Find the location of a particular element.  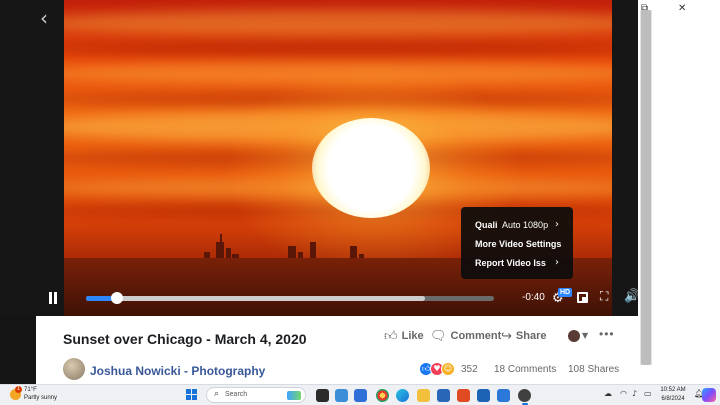

reaction-count: 352 is located at coordinates (469, 369).